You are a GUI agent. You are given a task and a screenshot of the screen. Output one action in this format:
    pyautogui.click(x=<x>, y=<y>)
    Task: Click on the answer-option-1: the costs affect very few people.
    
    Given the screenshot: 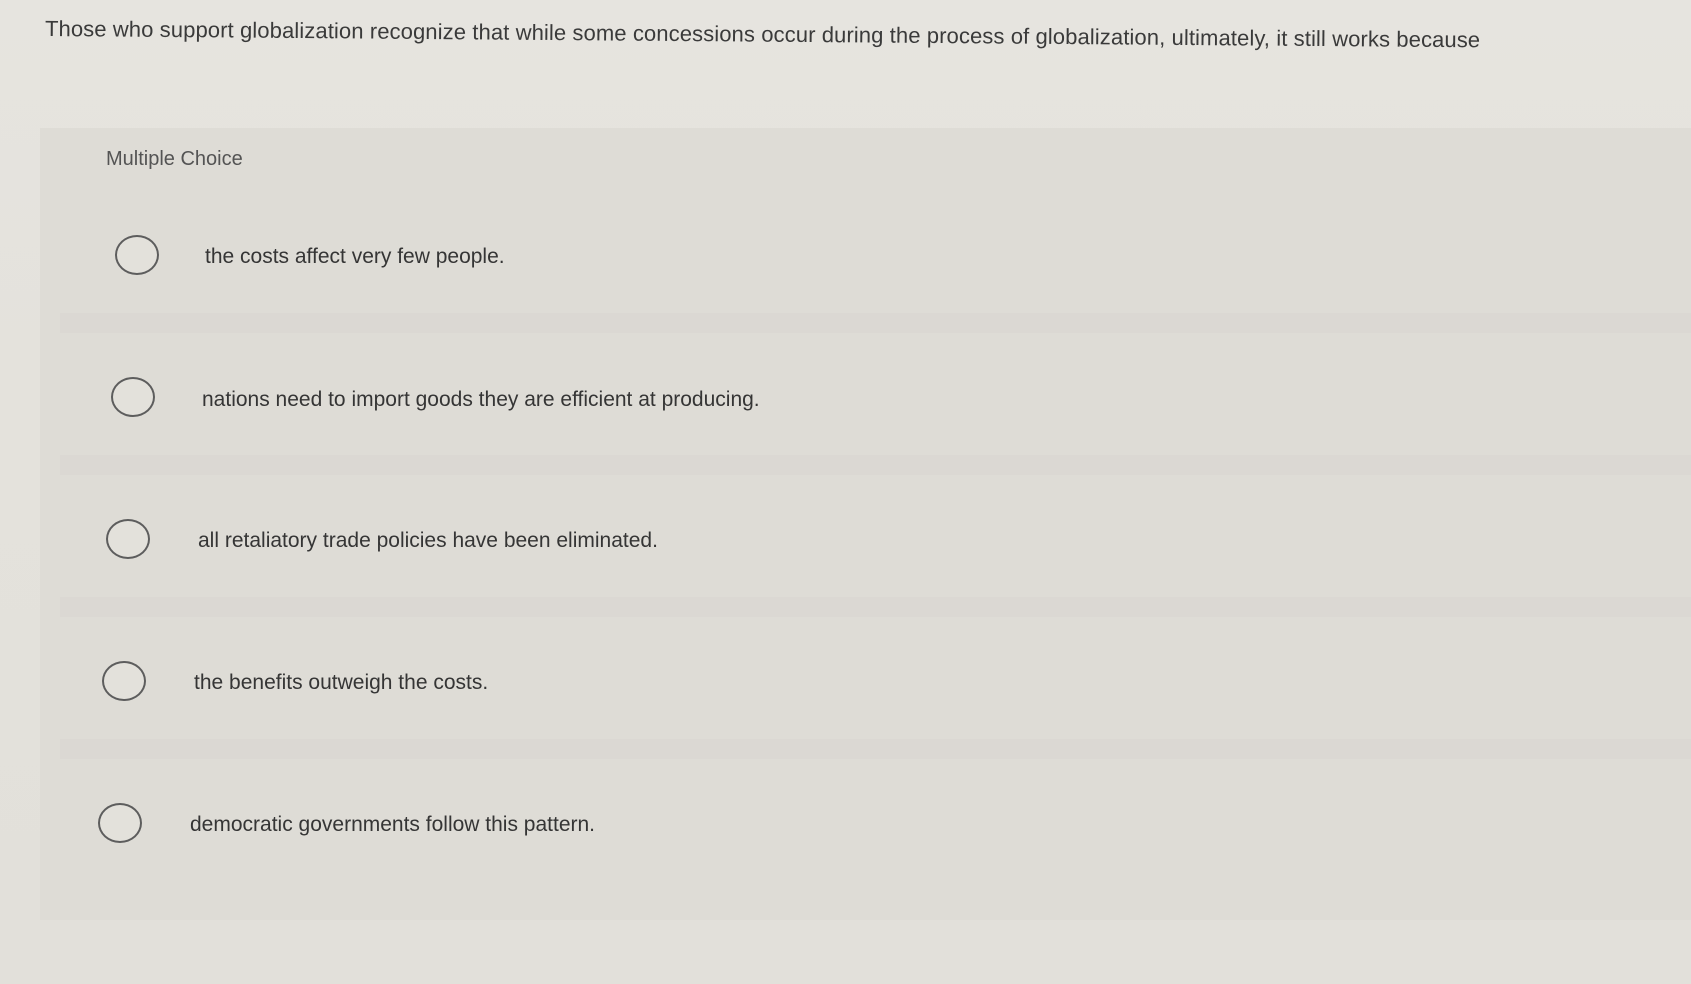 What is the action you would take?
    pyautogui.click(x=865, y=304)
    